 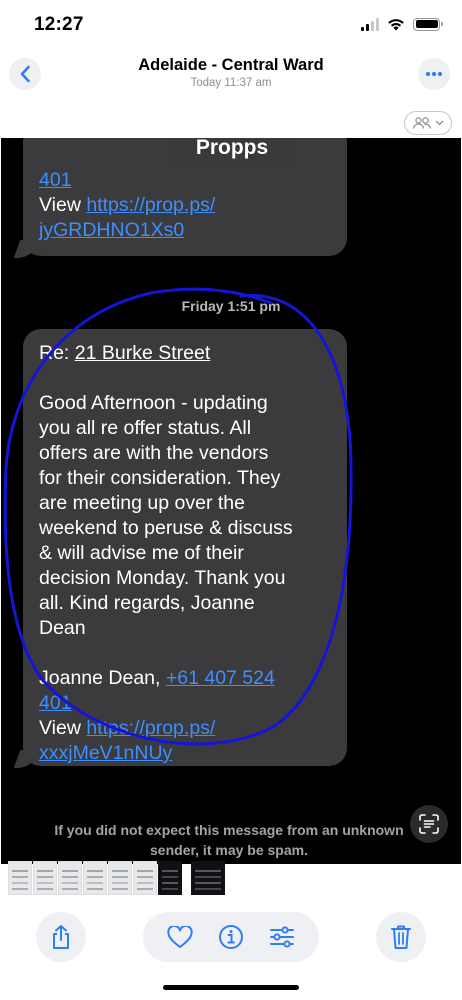 I want to click on message2-link-continued: xxxjMeV1nNUy, so click(x=106, y=753).